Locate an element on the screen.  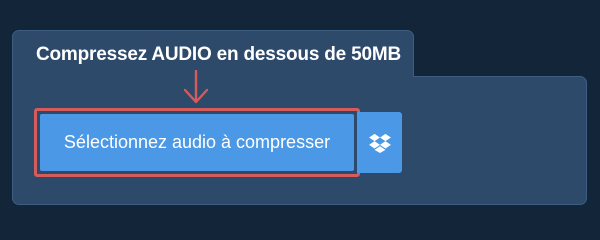
dropbox-icon is located at coordinates (379, 143).